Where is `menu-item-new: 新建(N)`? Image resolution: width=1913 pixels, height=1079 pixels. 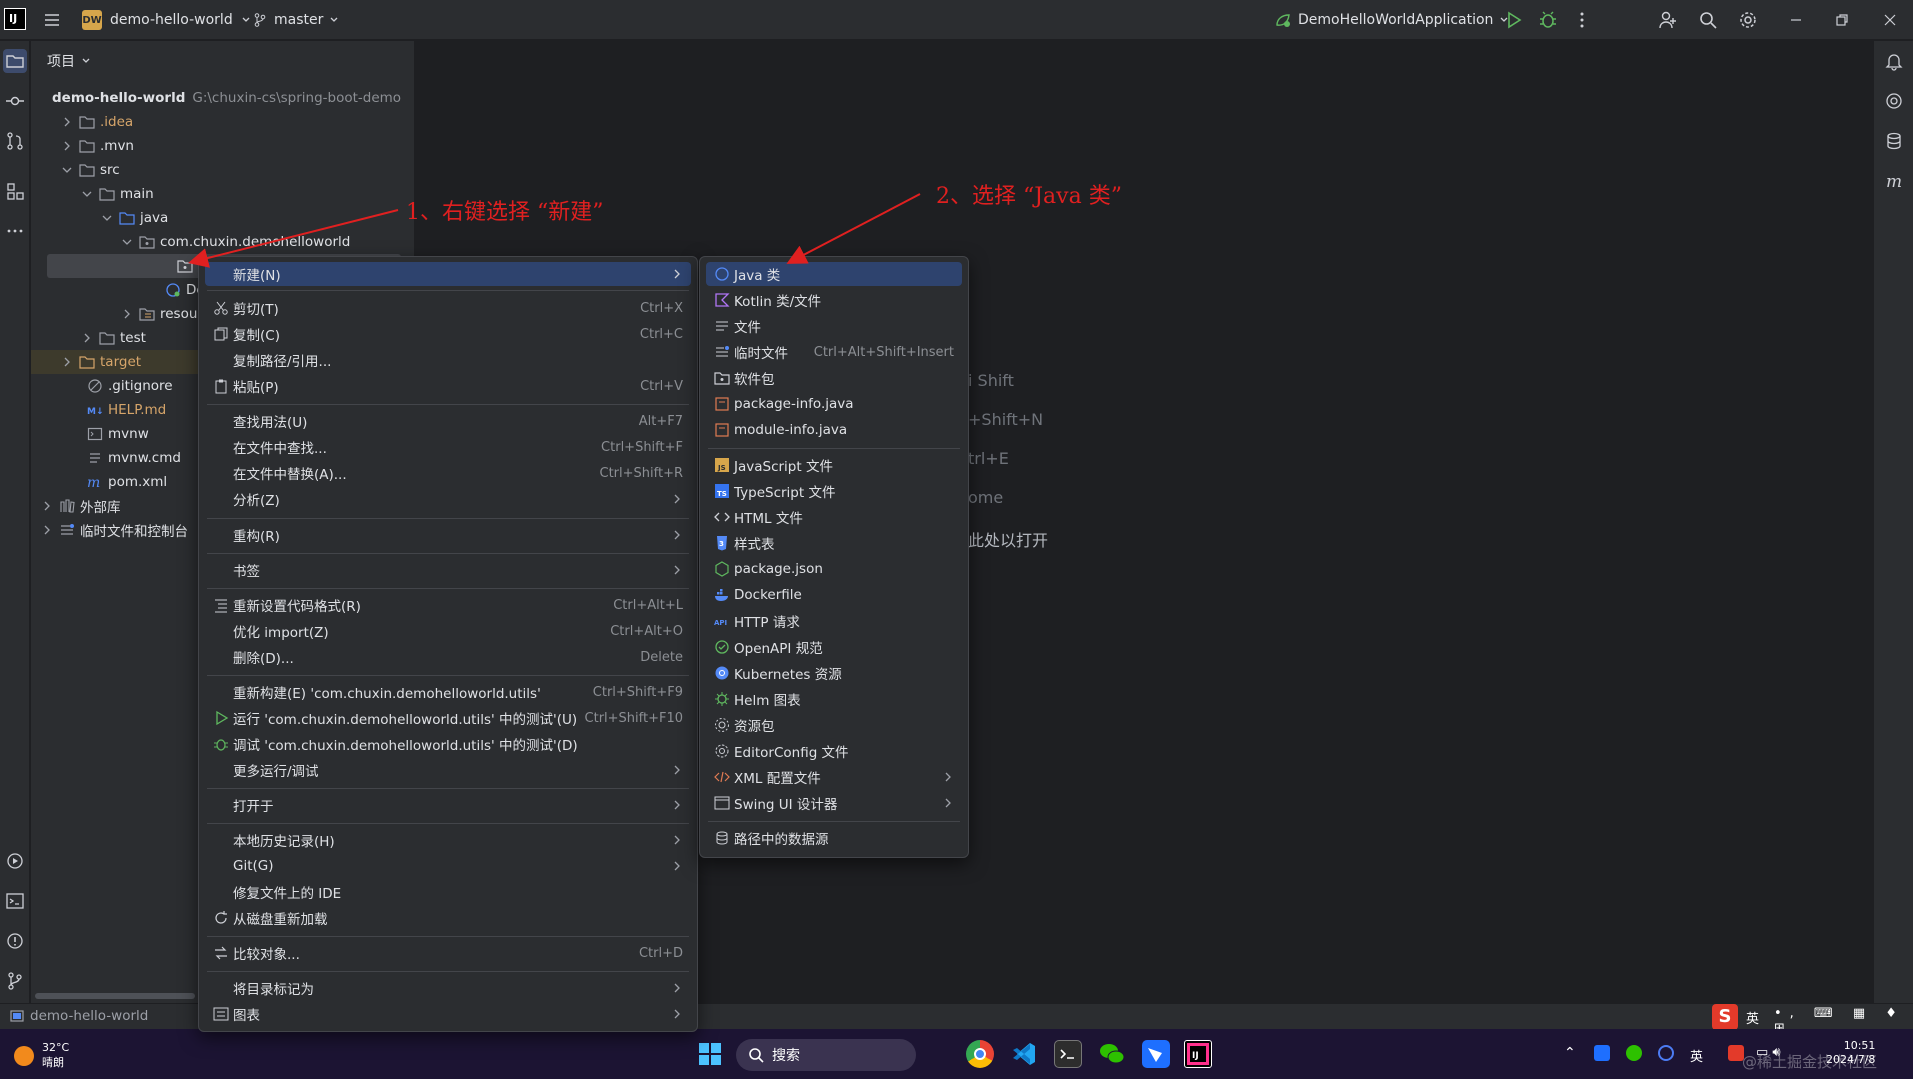 menu-item-new: 新建(N) is located at coordinates (448, 274).